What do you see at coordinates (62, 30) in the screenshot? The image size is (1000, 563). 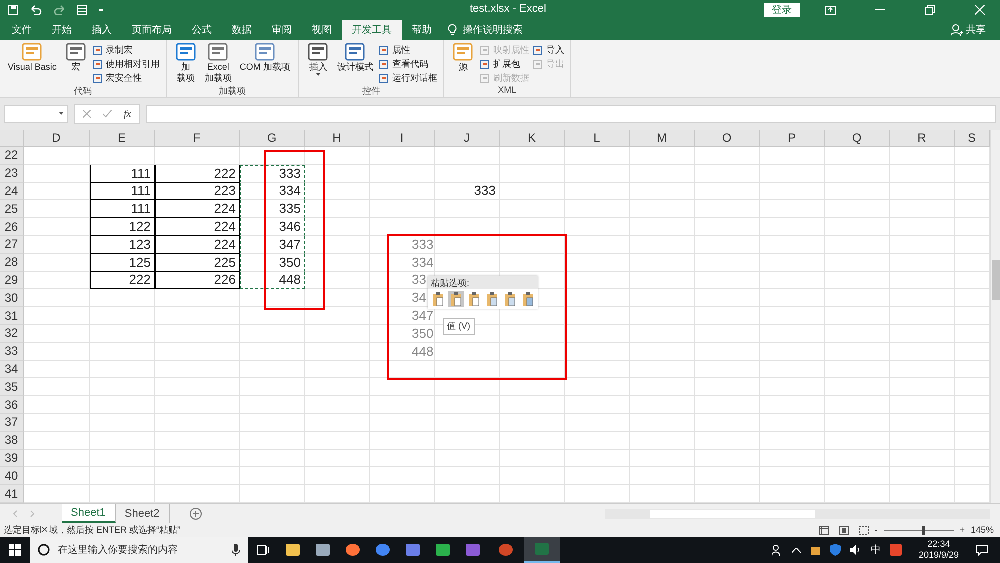 I see `ribbon-tab: 开始` at bounding box center [62, 30].